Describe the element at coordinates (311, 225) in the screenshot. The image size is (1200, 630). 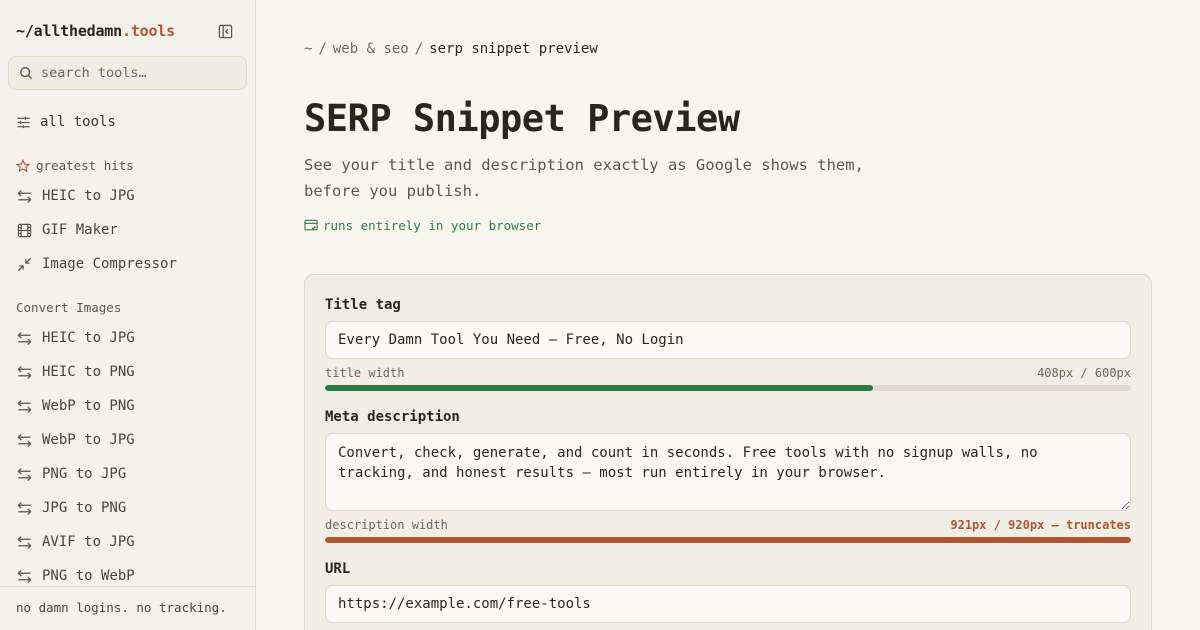
I see `browser-check-icon` at that location.